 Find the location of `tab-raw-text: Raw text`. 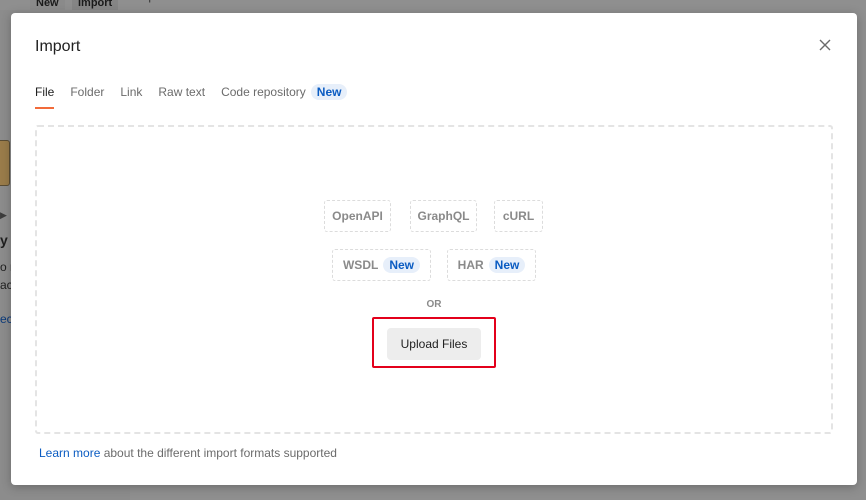

tab-raw-text: Raw text is located at coordinates (181, 97).